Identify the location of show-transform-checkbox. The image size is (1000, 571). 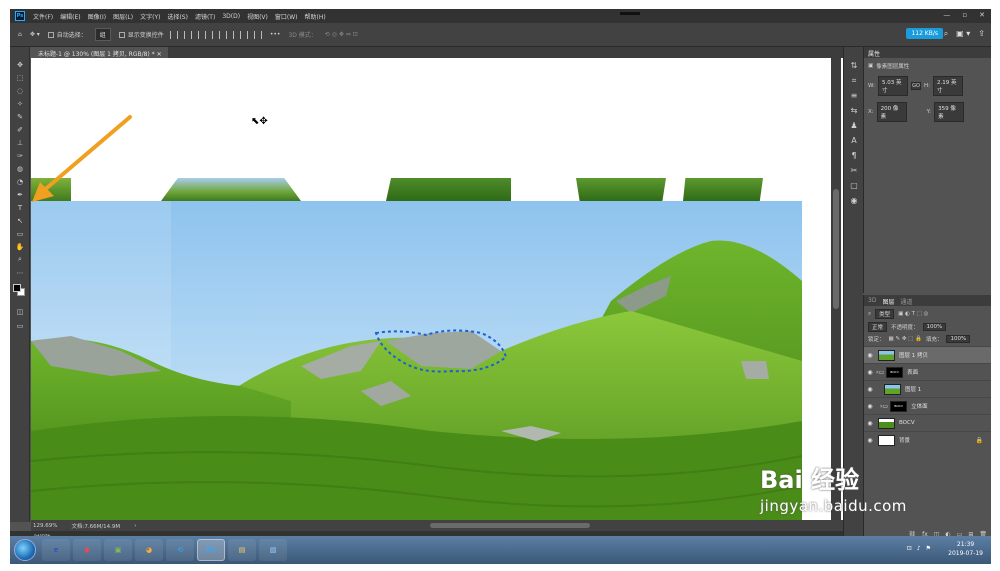
(121, 34).